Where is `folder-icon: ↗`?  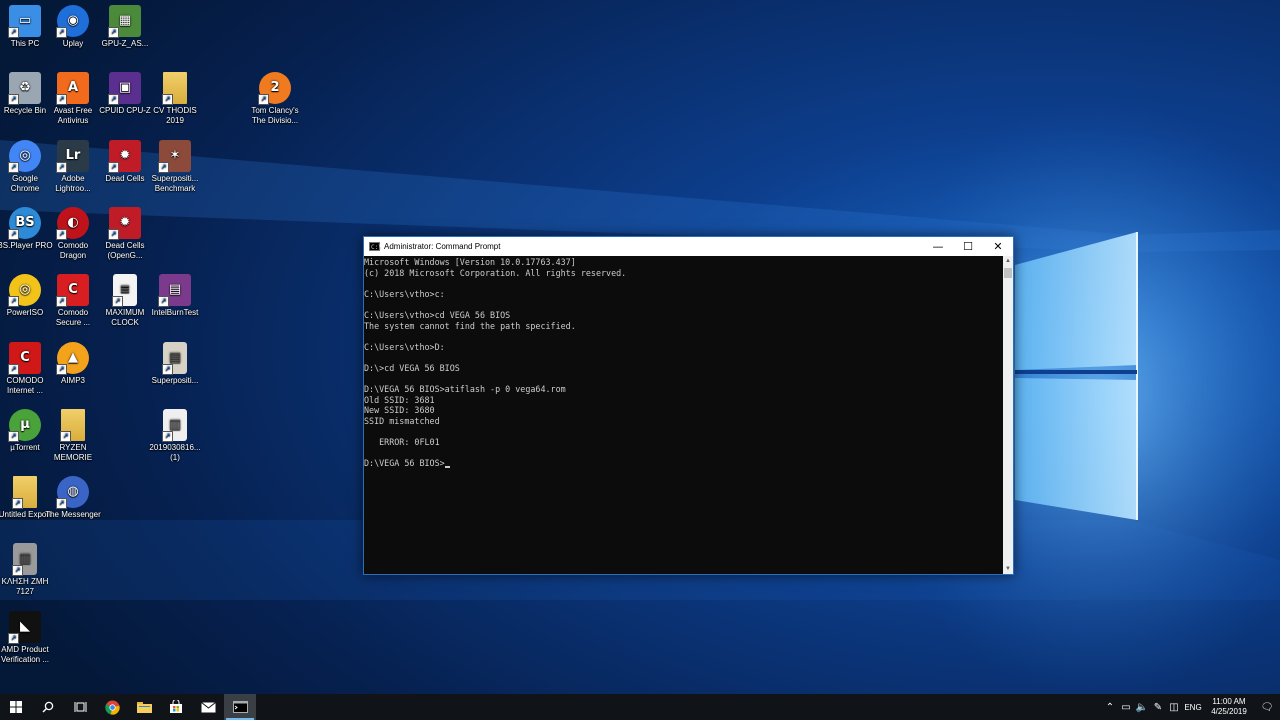
folder-icon: ↗ is located at coordinates (24, 492).